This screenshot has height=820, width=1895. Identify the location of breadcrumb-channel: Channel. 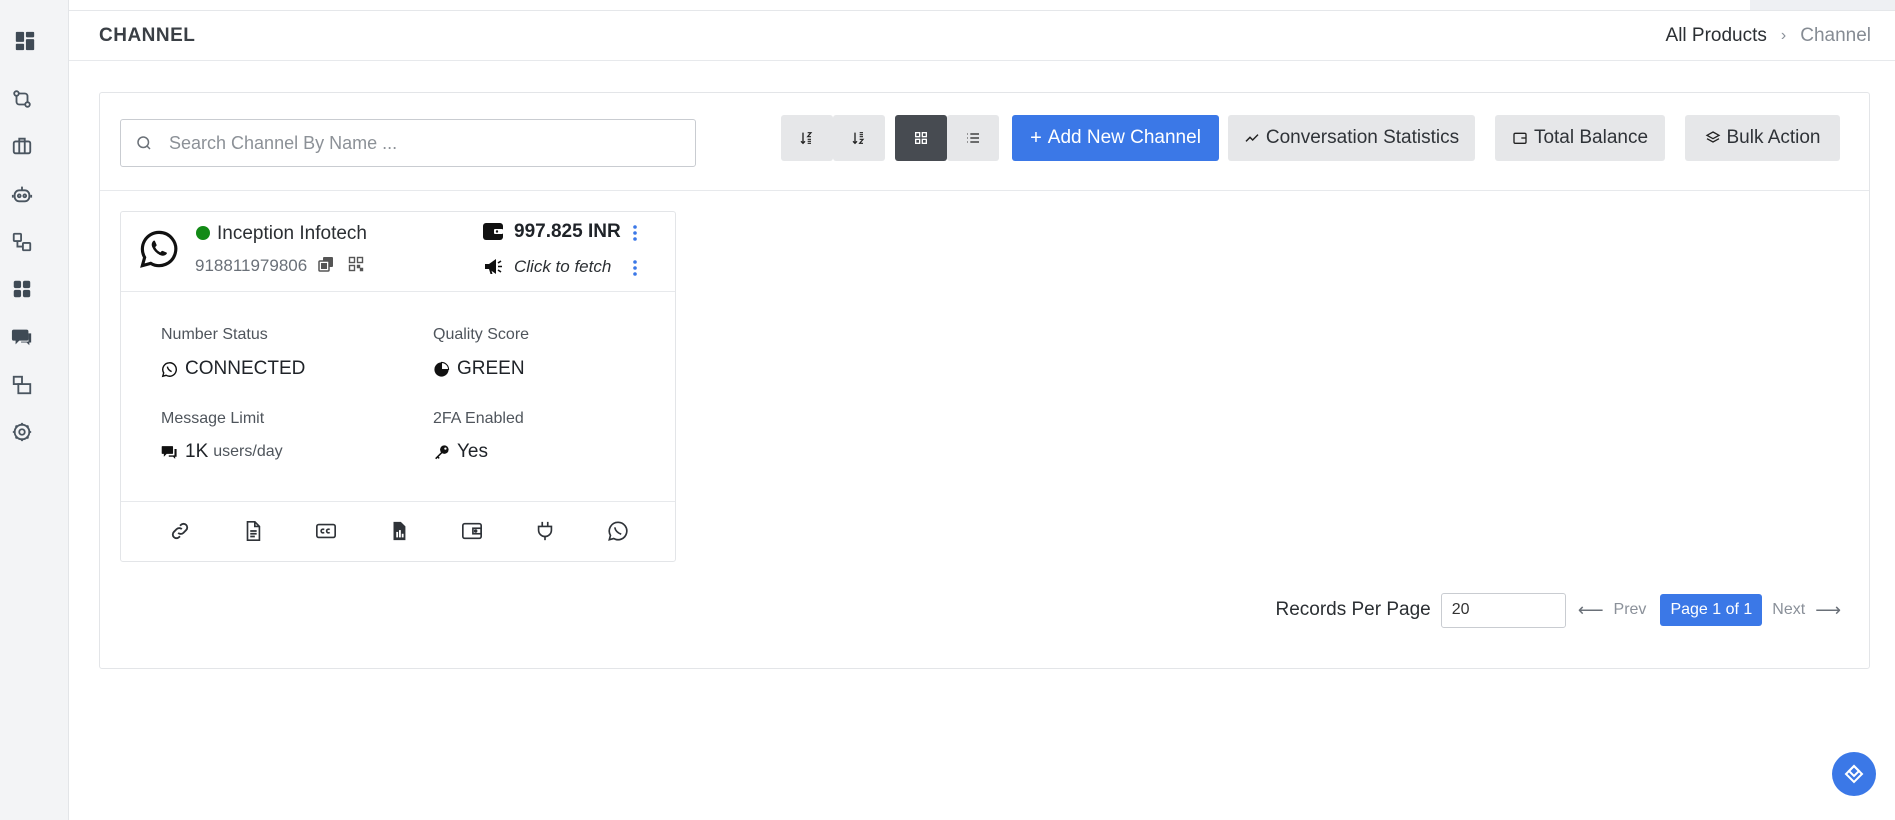
(1835, 35).